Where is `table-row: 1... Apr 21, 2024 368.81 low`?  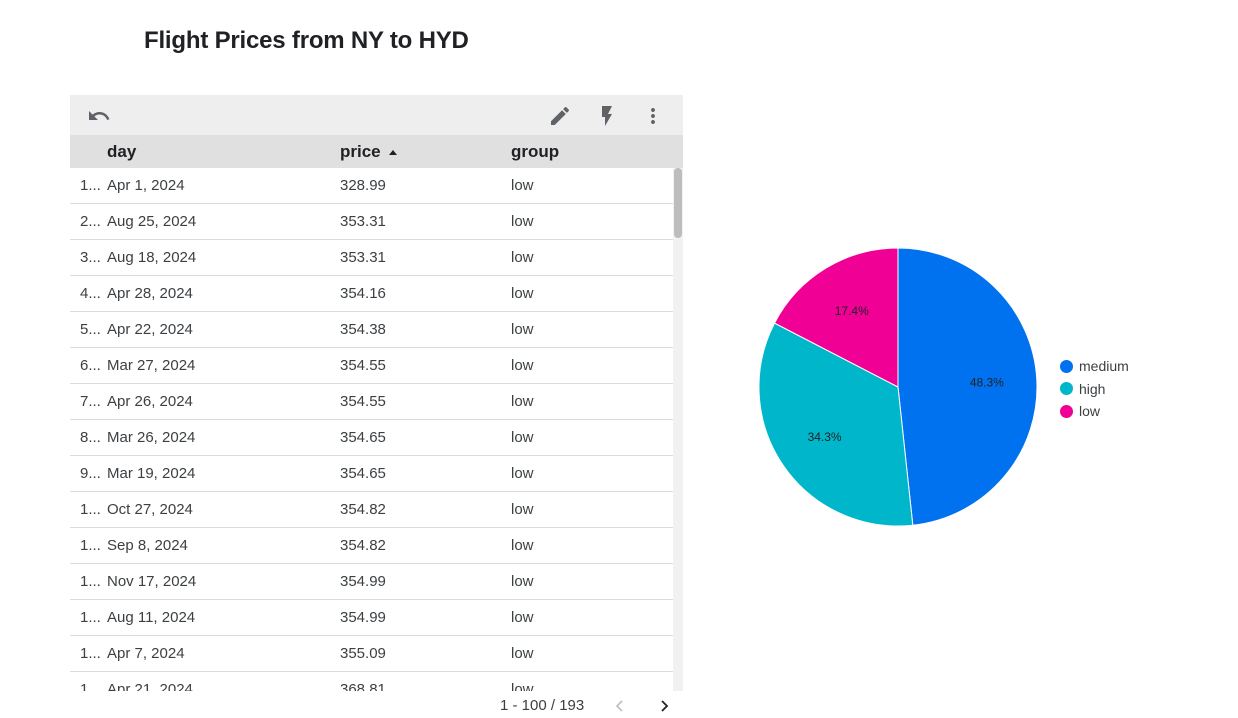 table-row: 1... Apr 21, 2024 368.81 low is located at coordinates (371, 681).